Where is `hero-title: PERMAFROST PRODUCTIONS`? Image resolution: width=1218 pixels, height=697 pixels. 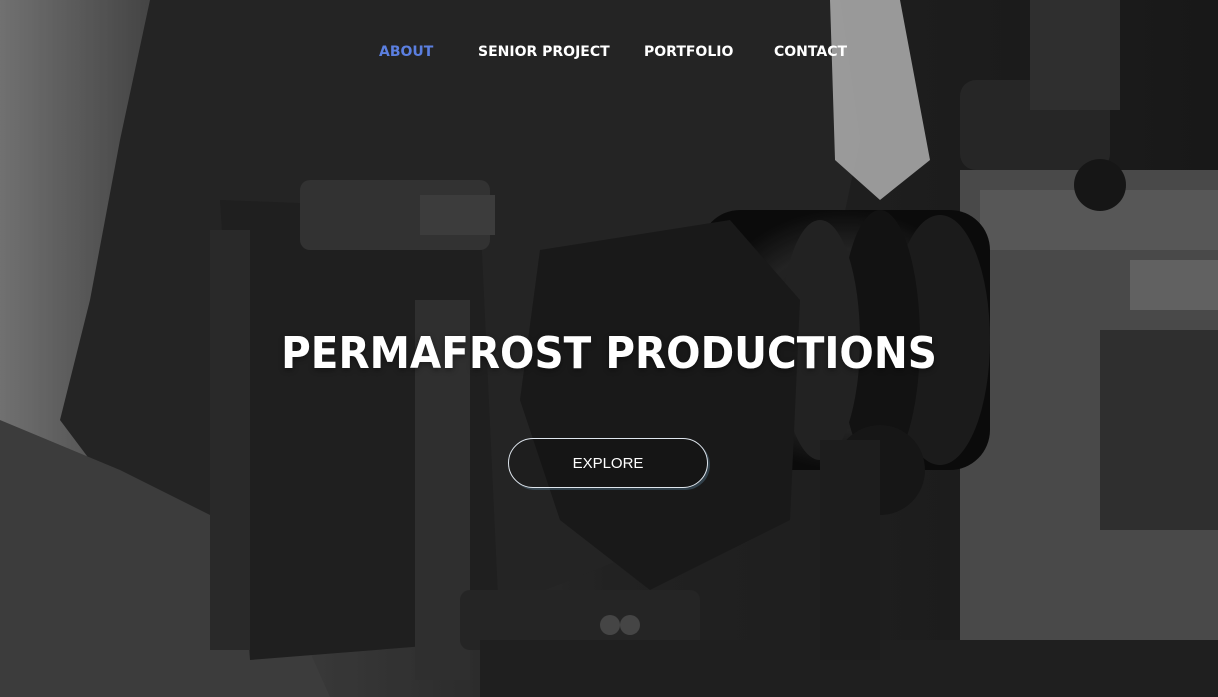 hero-title: PERMAFROST PRODUCTIONS is located at coordinates (609, 353).